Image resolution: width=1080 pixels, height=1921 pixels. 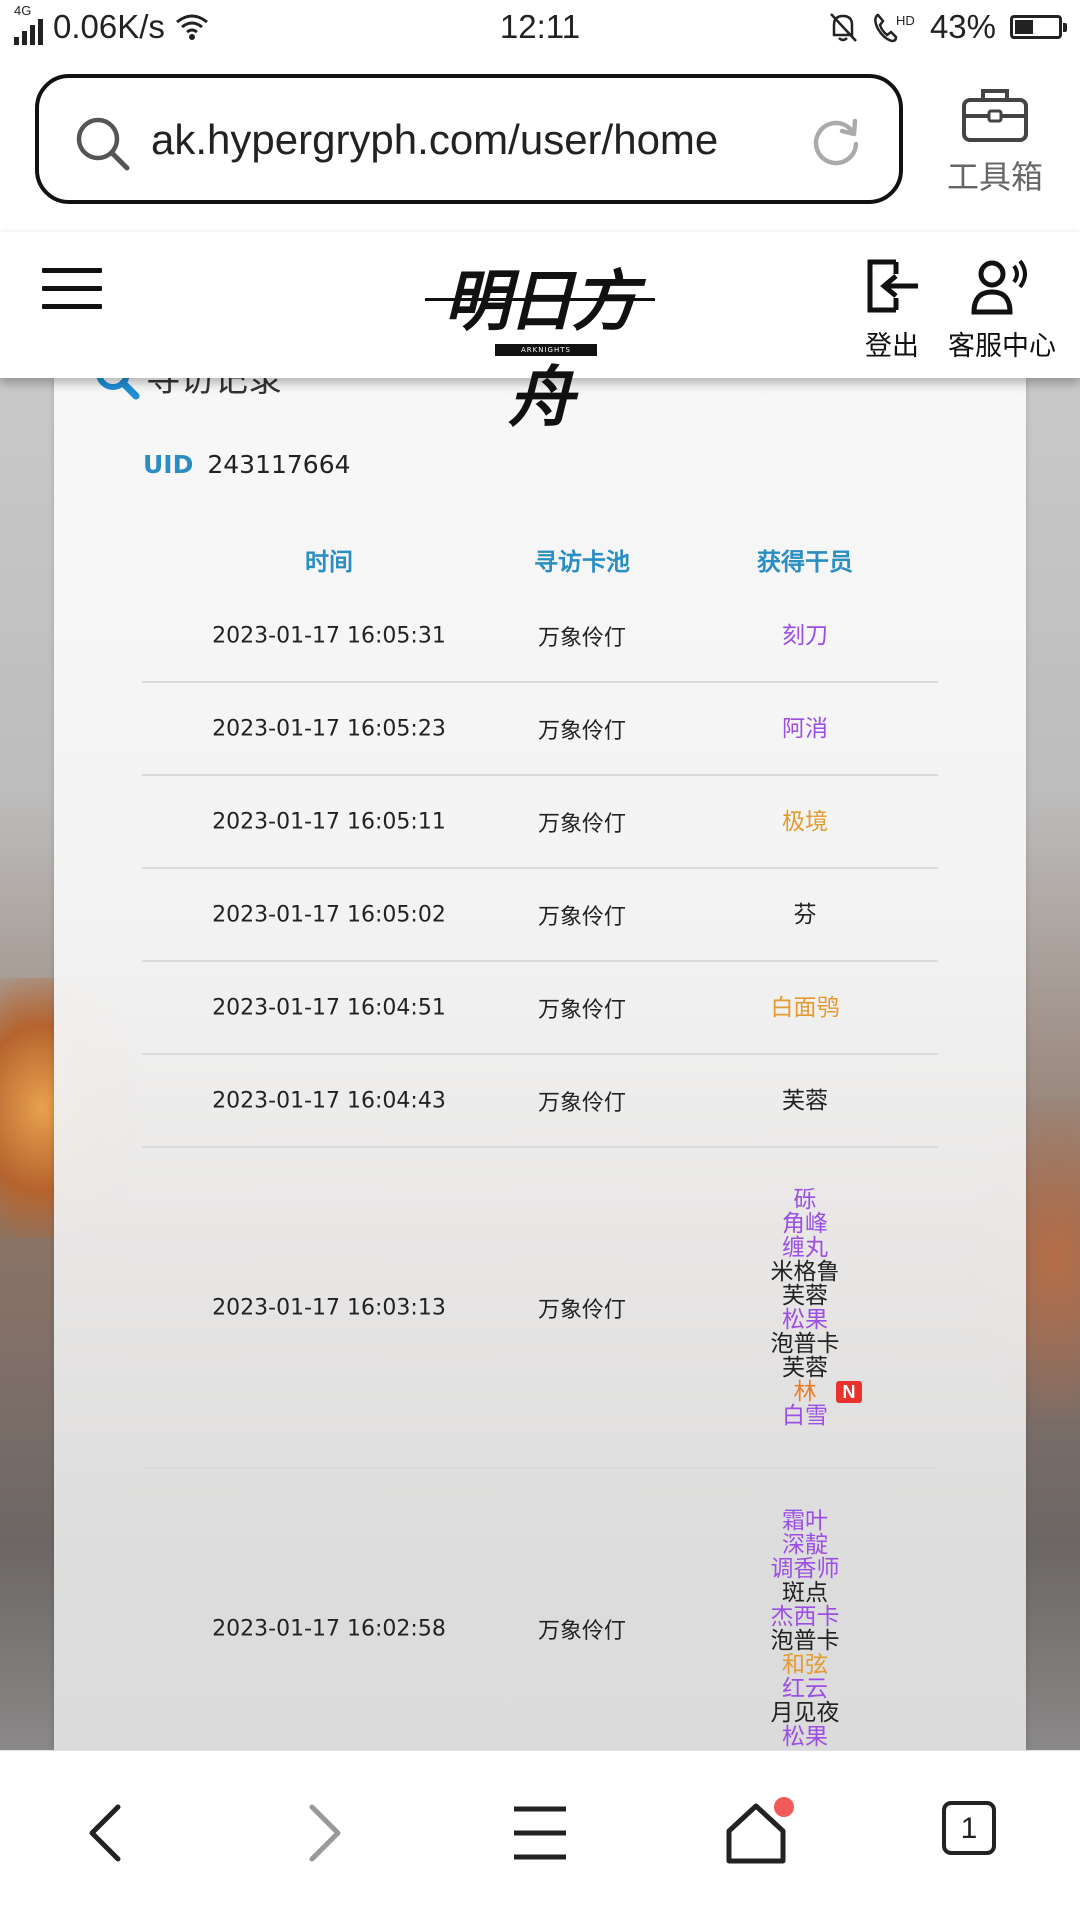 I want to click on customer-service-button: 客服中心, so click(x=1002, y=309).